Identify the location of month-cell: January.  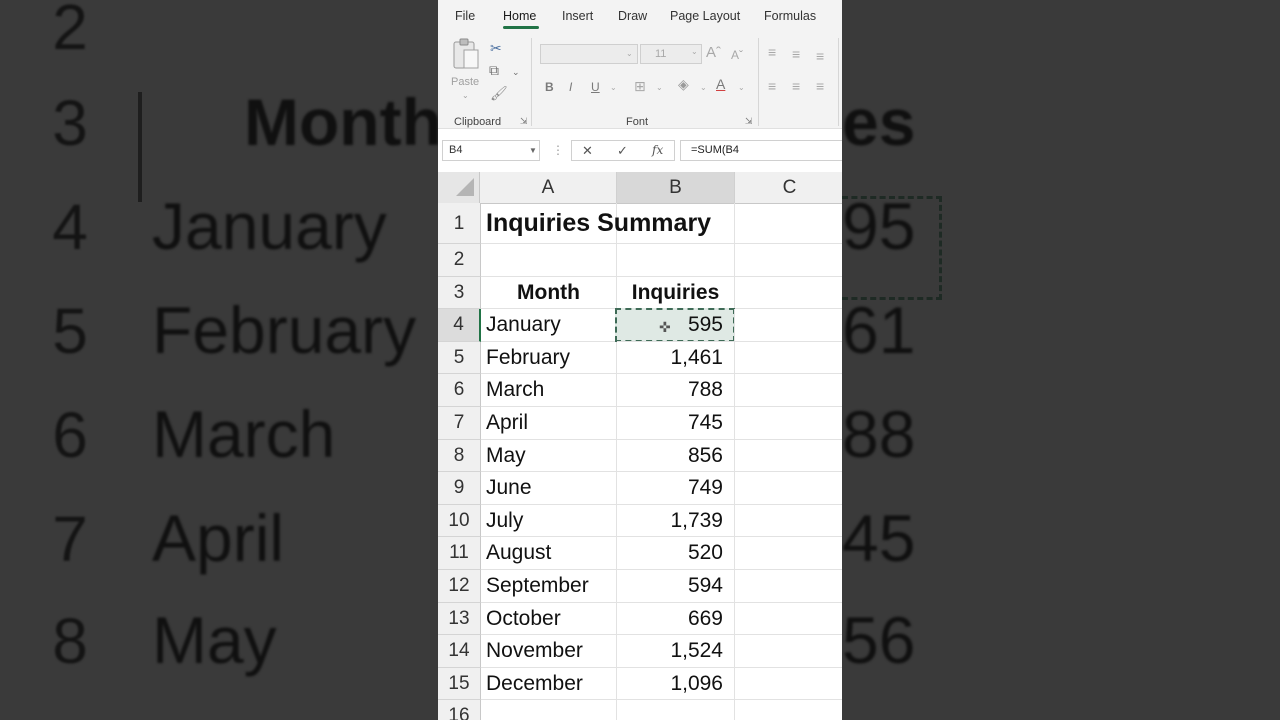
(549, 325).